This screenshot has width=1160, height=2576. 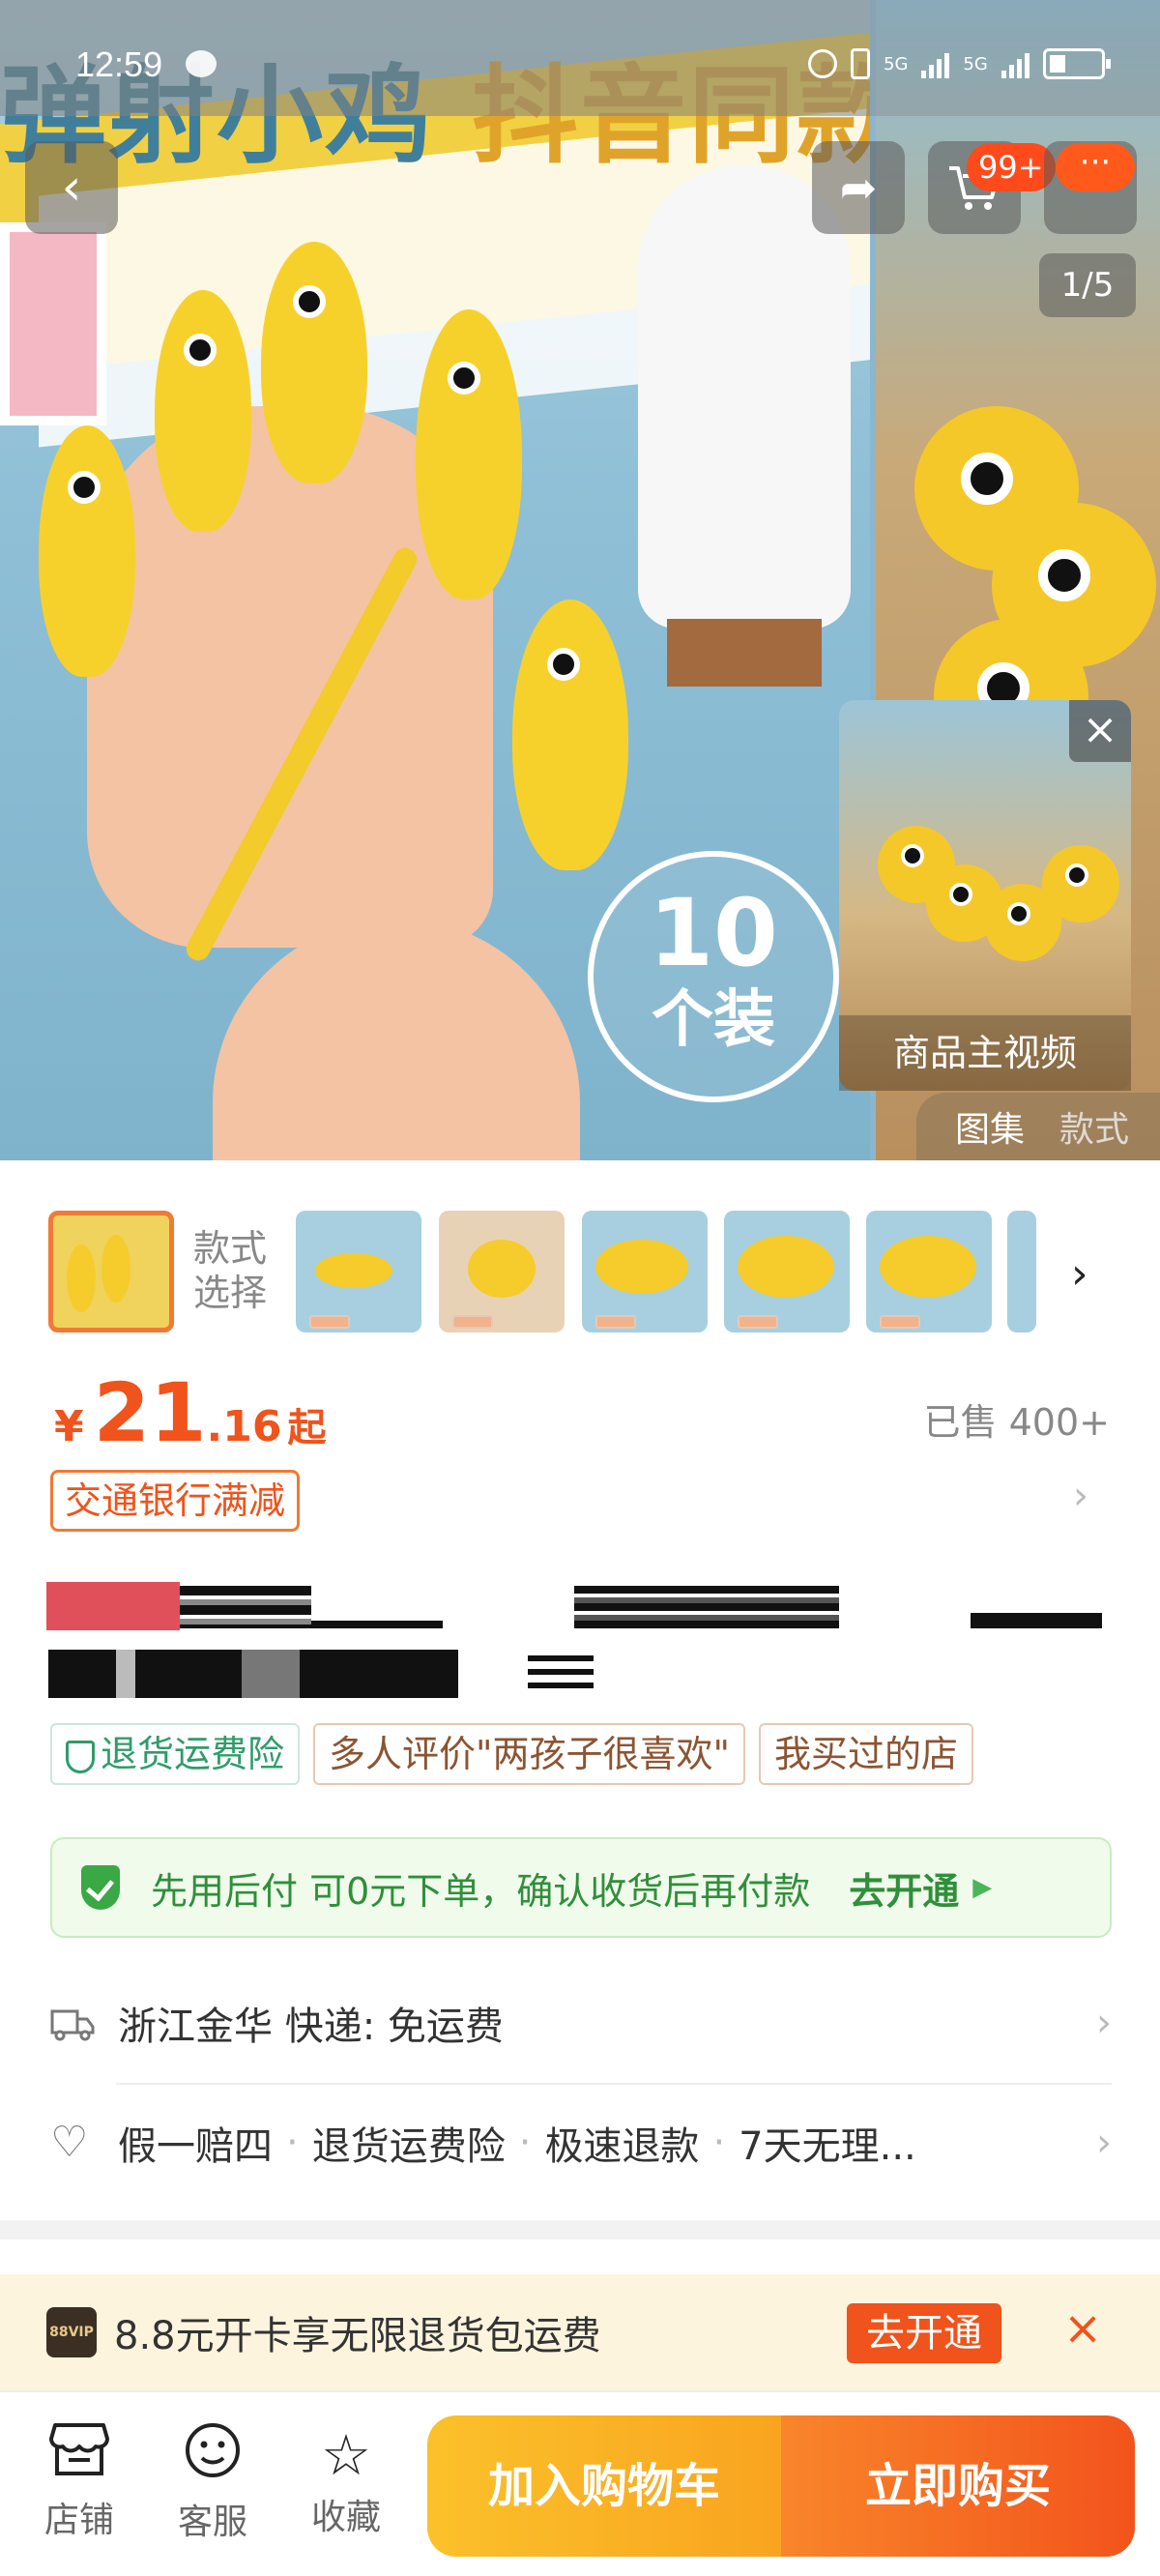 What do you see at coordinates (924, 2333) in the screenshot?
I see `vip-open-button: 去开通` at bounding box center [924, 2333].